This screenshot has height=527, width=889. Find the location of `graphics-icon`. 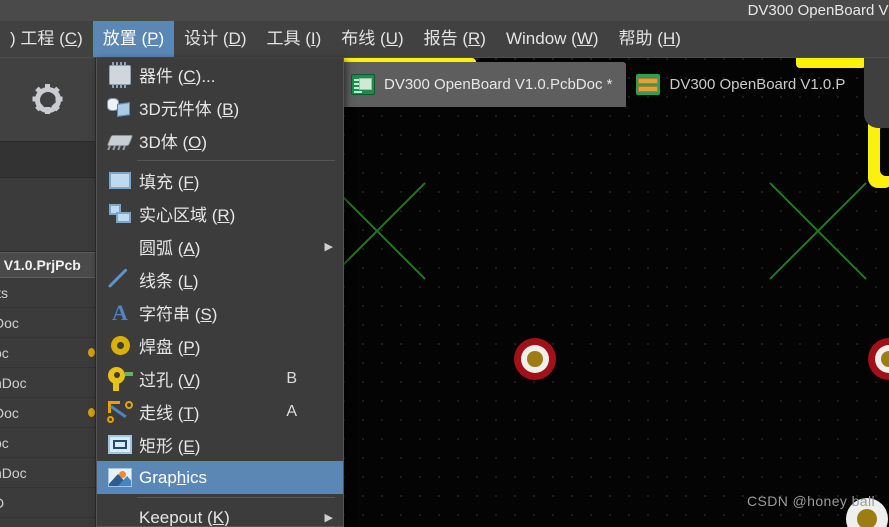

graphics-icon is located at coordinates (120, 478).